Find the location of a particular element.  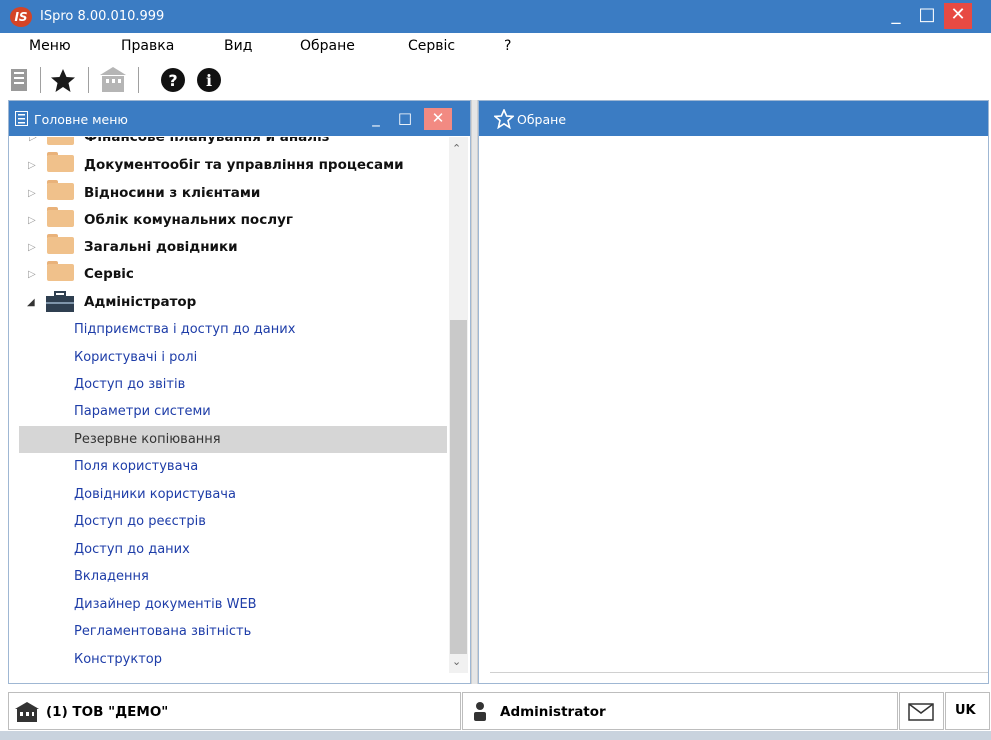

scrollbar-thumb is located at coordinates (458, 487).